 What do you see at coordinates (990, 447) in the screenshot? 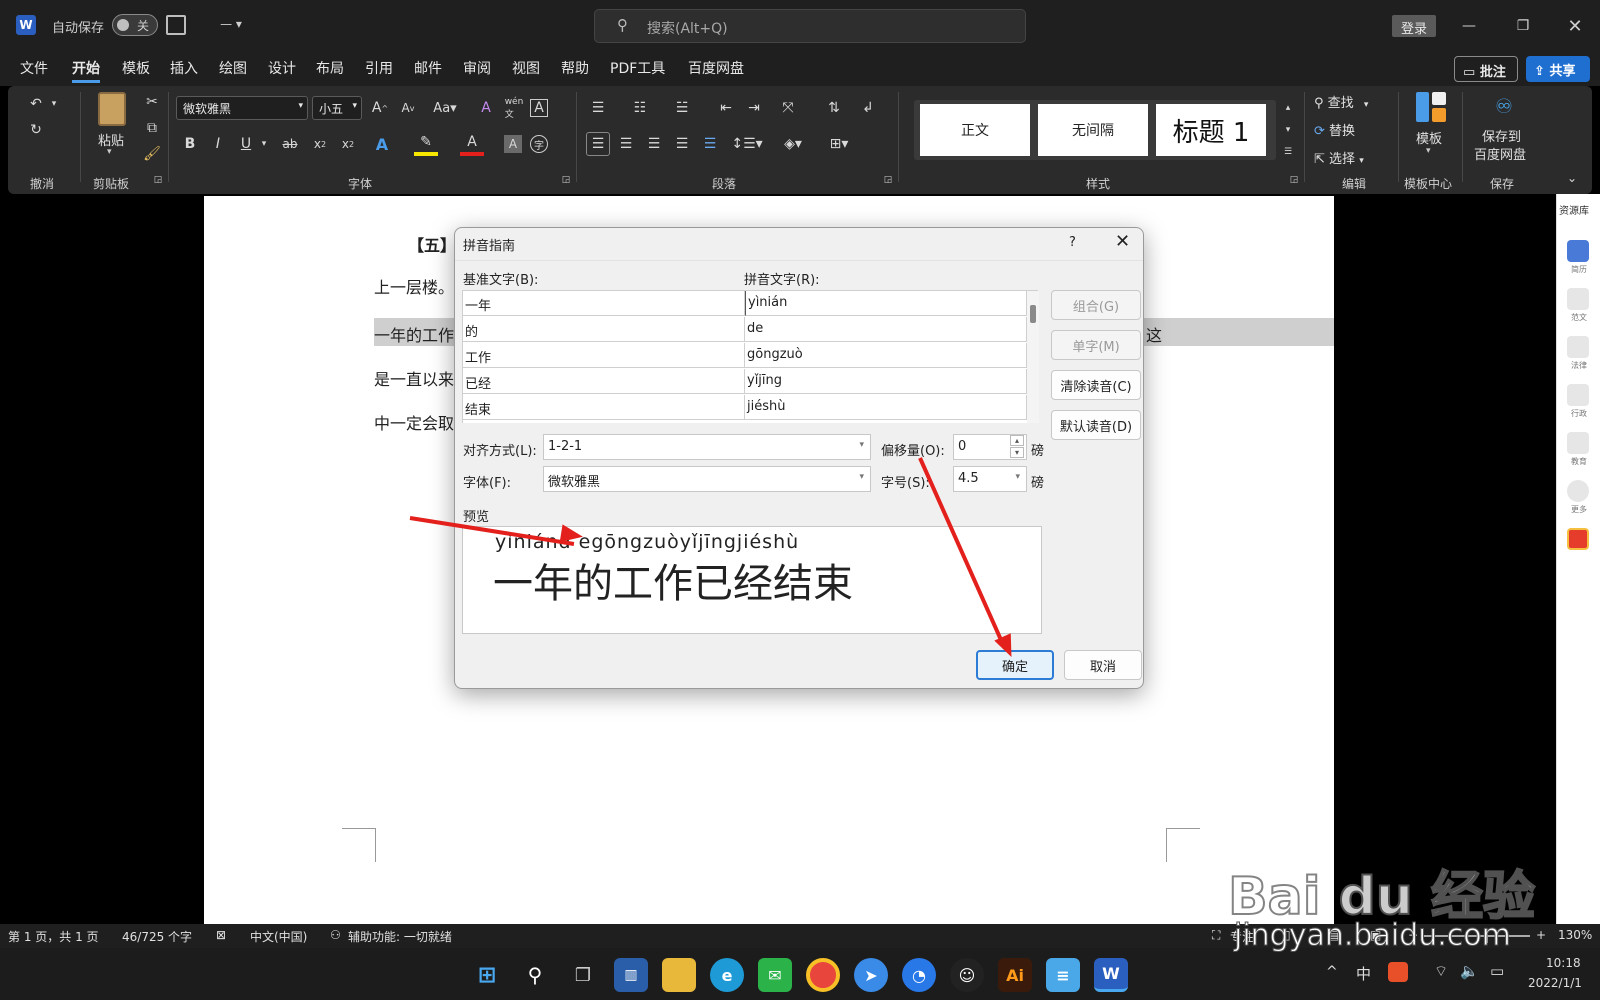
I see `offset-stepper: 0 ▴ ▾` at bounding box center [990, 447].